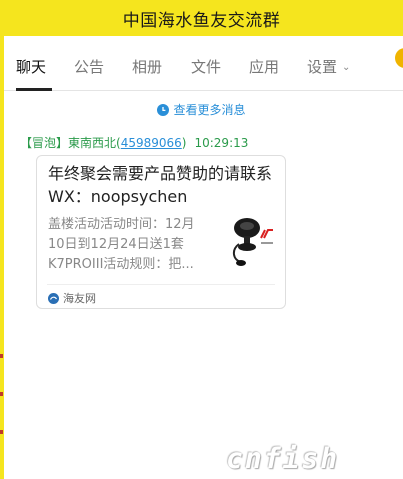 Image resolution: width=403 pixels, height=479 pixels. I want to click on tab-chat: 聊天, so click(31, 66).